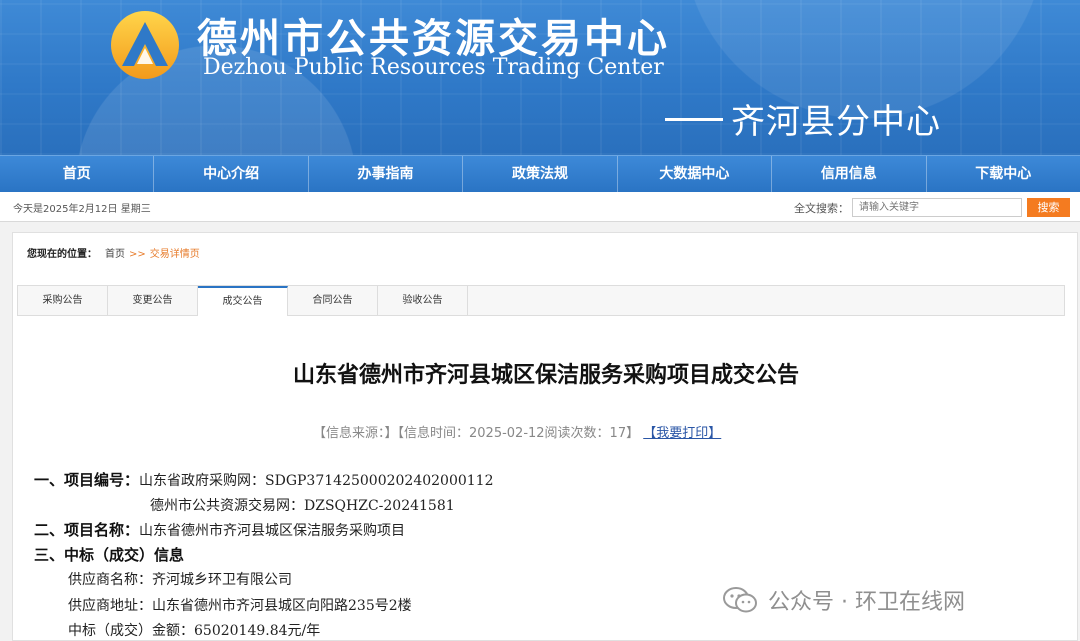 Image resolution: width=1080 pixels, height=641 pixels. Describe the element at coordinates (77, 174) in the screenshot. I see `nav-item-home: 首页` at that location.